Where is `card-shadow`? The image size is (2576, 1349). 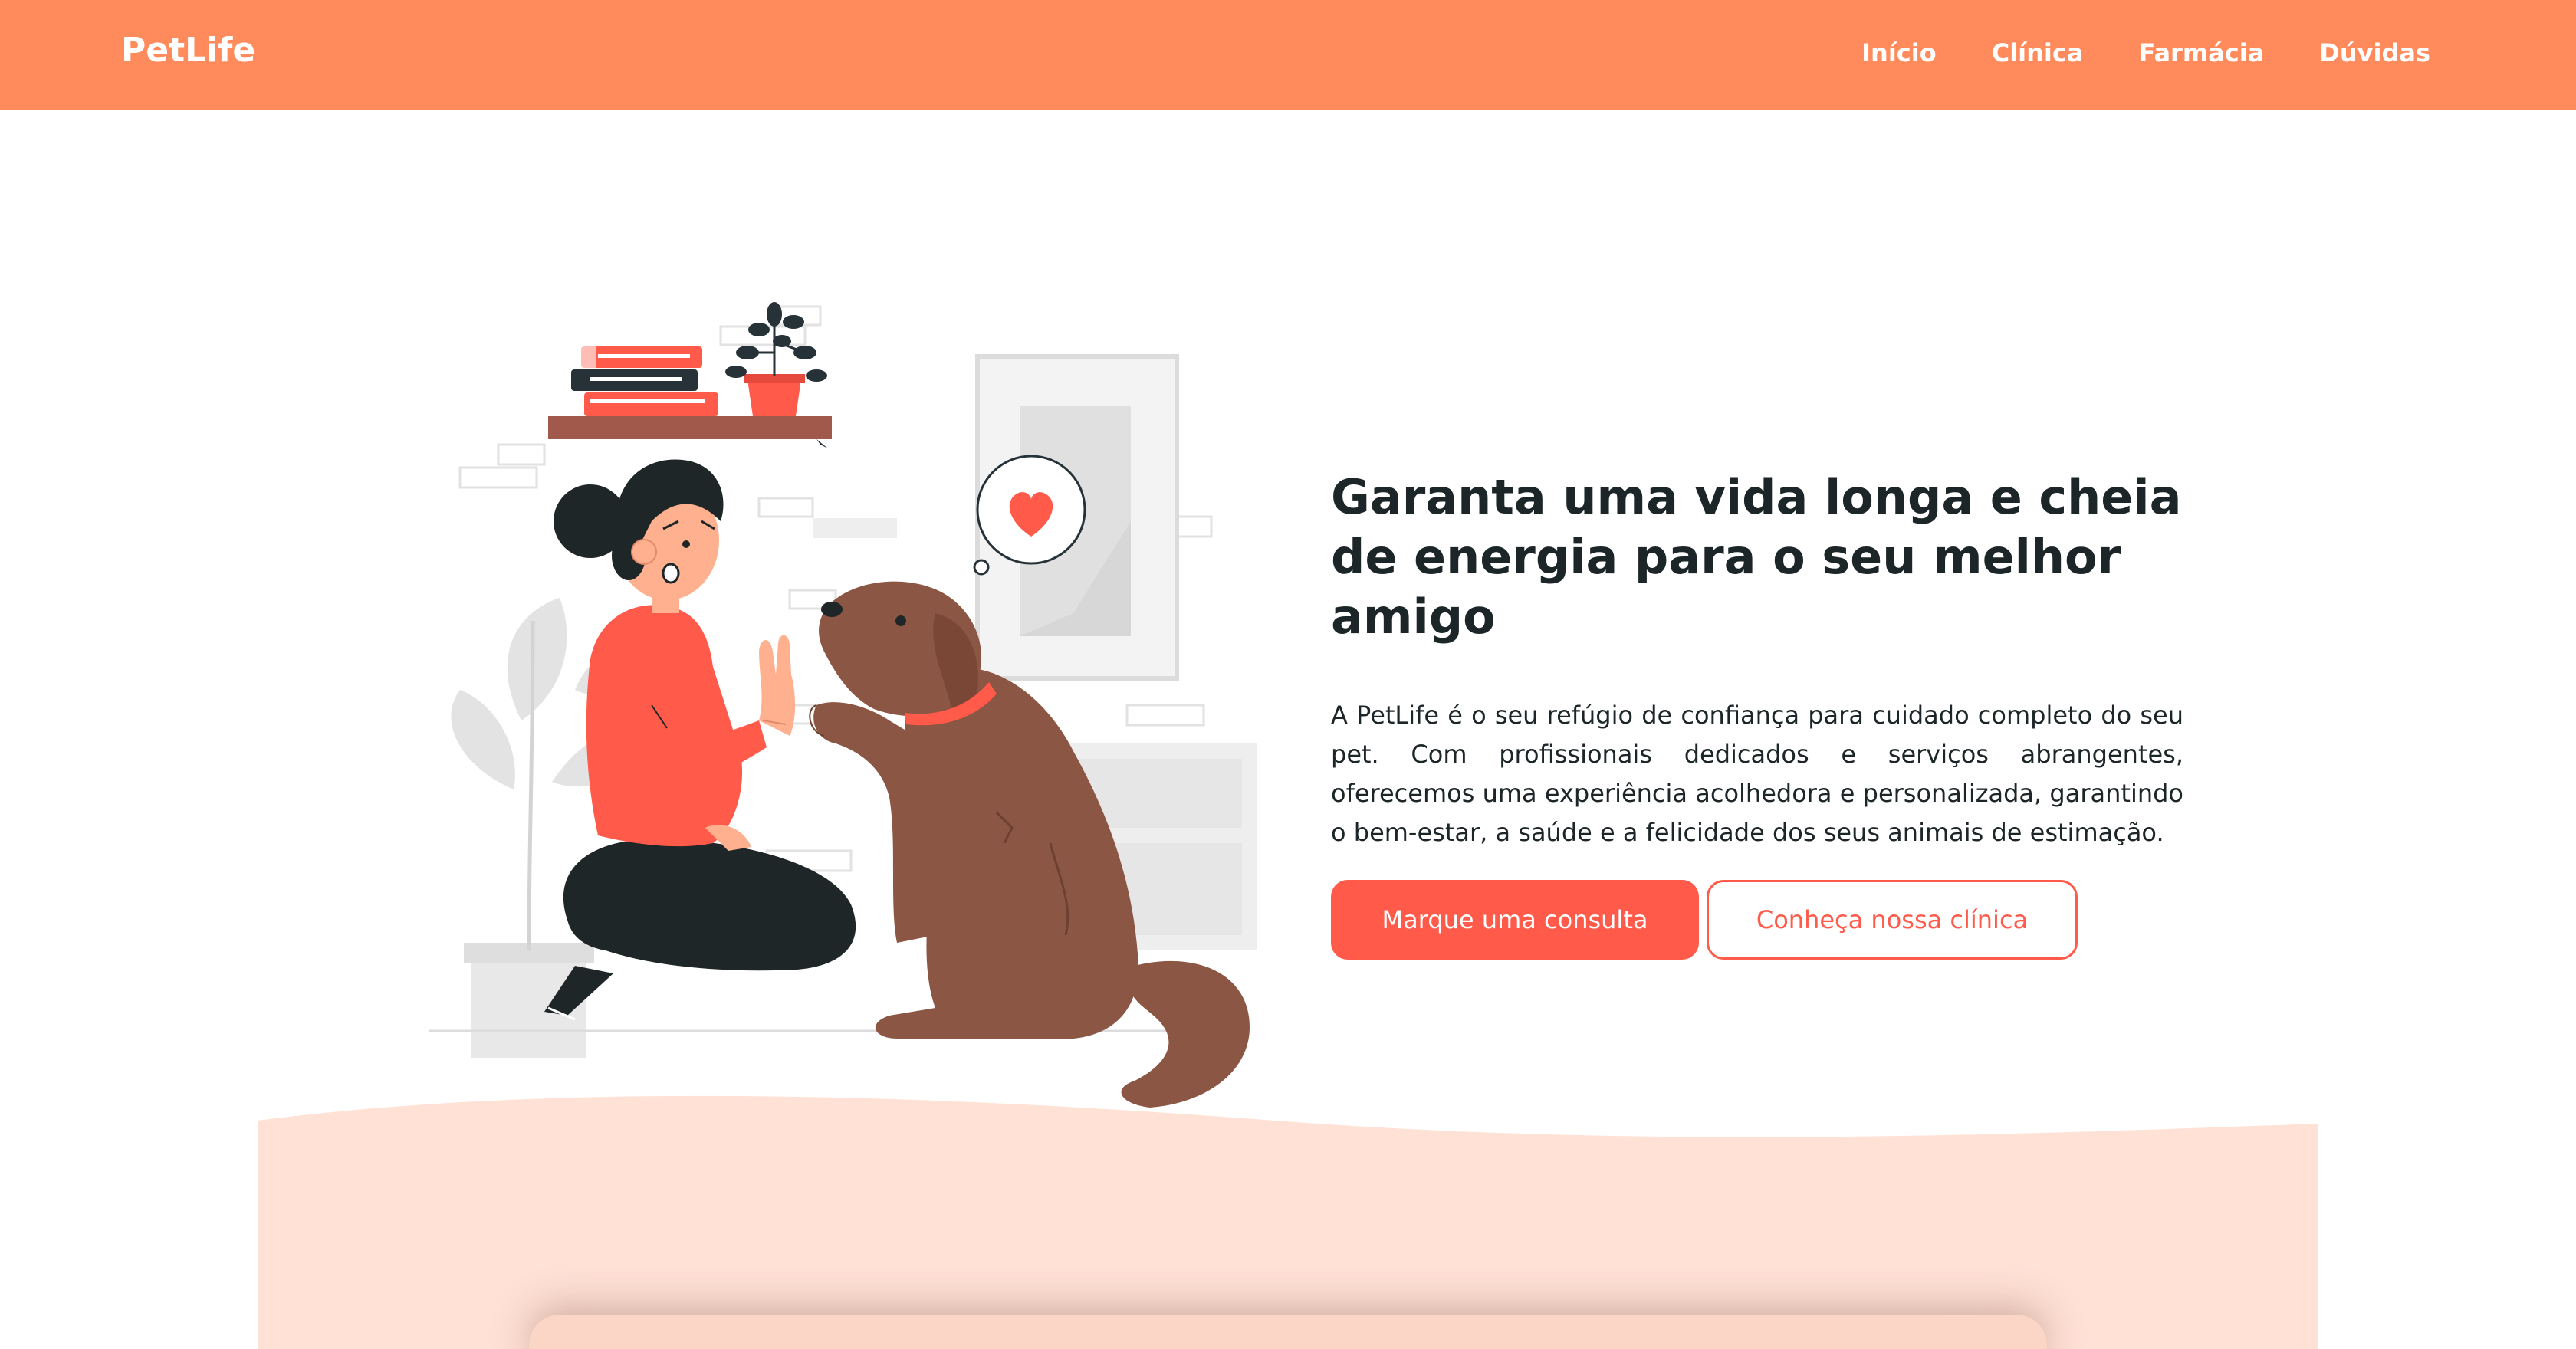 card-shadow is located at coordinates (1288, 1332).